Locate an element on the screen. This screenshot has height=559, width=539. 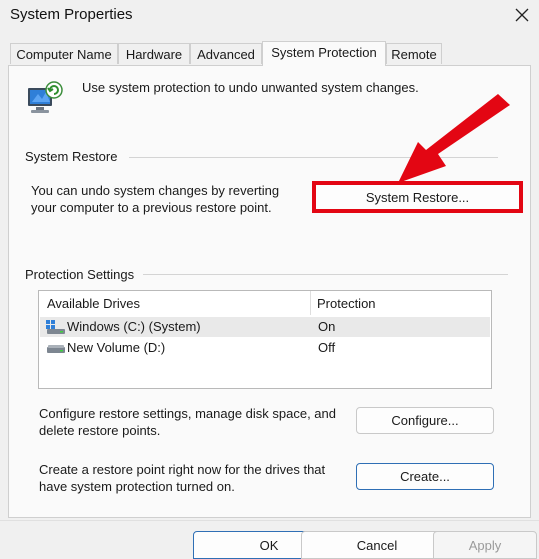
footer-divider is located at coordinates (269, 520).